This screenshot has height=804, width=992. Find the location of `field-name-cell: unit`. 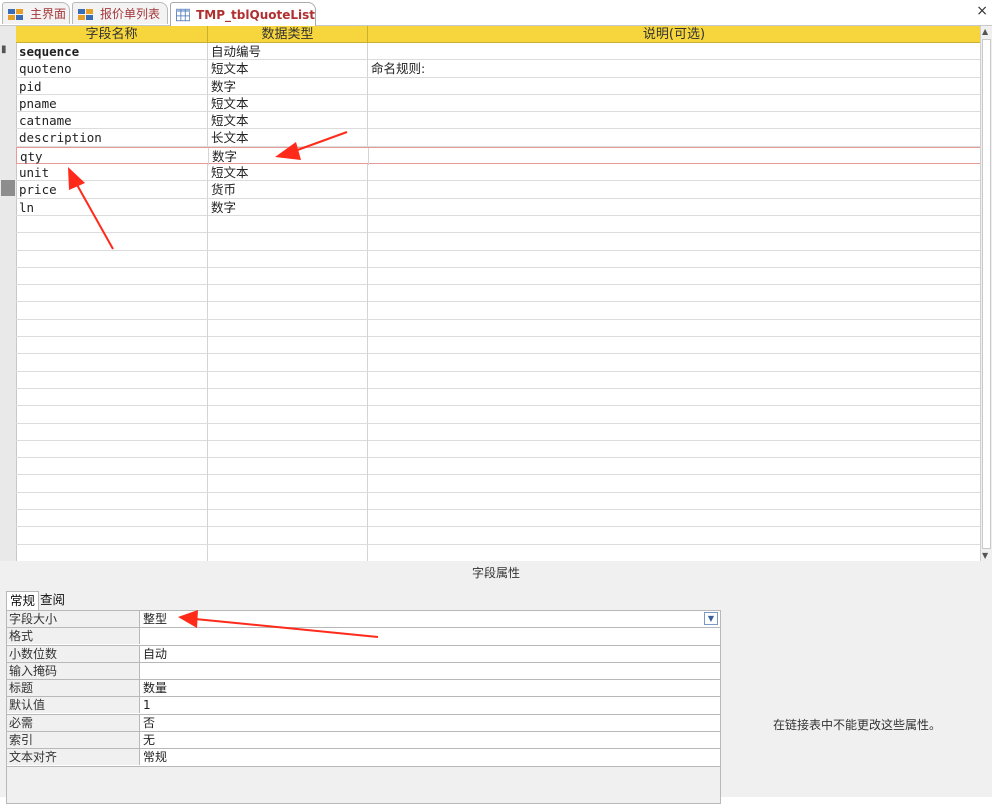

field-name-cell: unit is located at coordinates (112, 173).